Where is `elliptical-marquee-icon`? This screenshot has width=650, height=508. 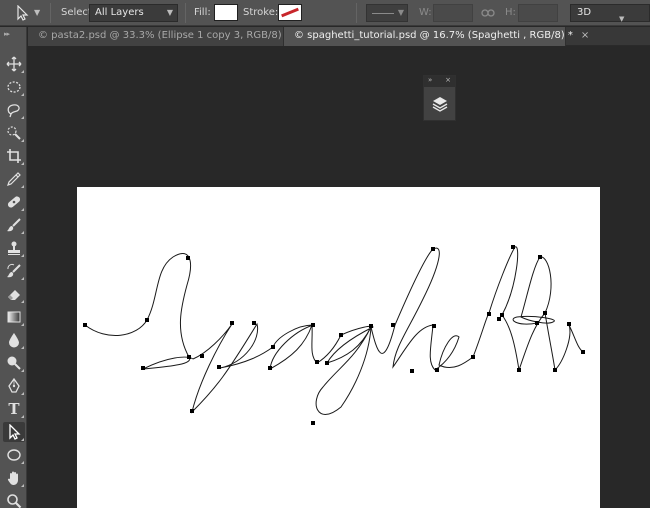 elliptical-marquee-icon is located at coordinates (14, 87).